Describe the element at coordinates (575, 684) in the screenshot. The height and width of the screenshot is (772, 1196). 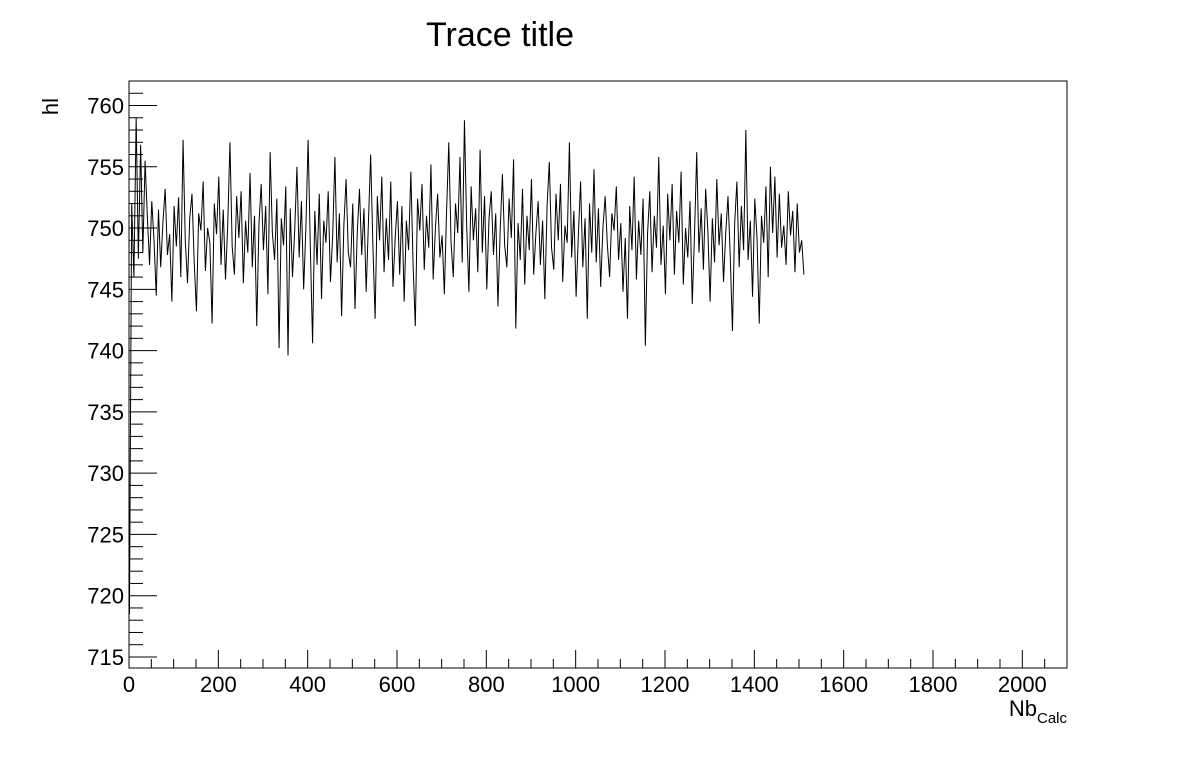
I see `x-tick-label: 1000` at that location.